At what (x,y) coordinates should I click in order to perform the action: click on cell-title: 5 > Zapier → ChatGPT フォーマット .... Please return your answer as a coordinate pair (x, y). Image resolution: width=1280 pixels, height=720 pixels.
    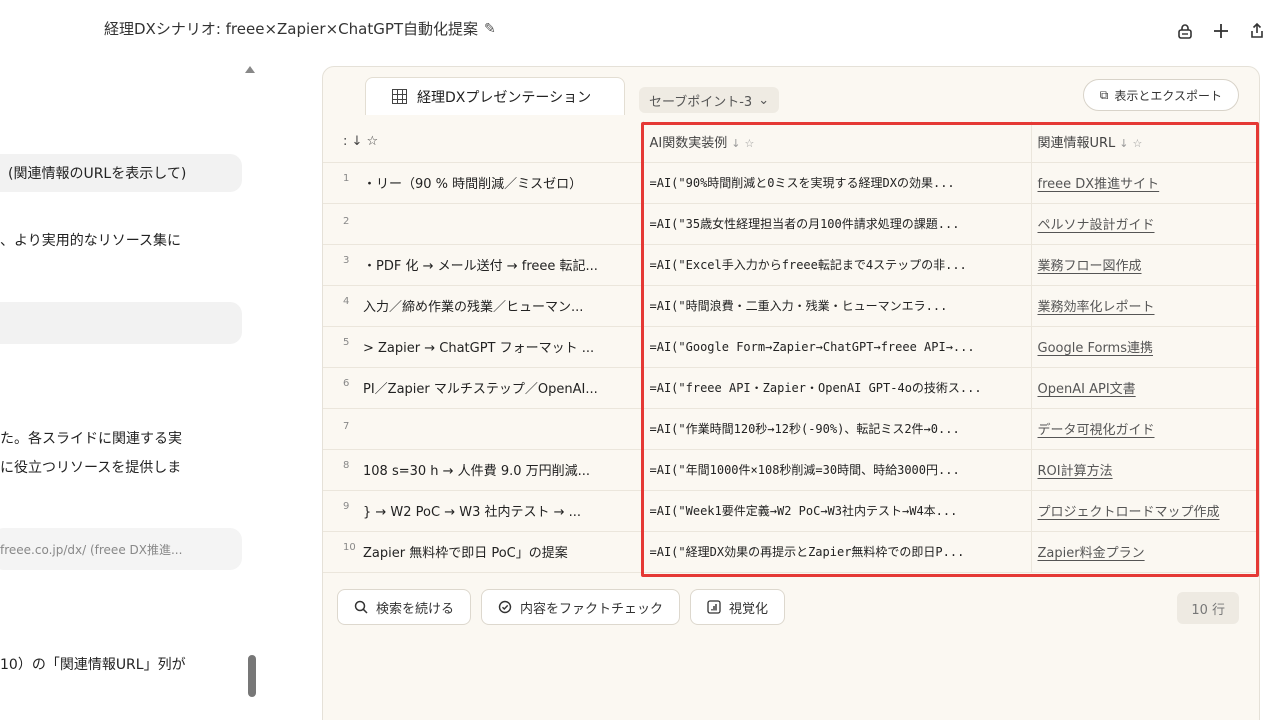
    Looking at the image, I should click on (483, 347).